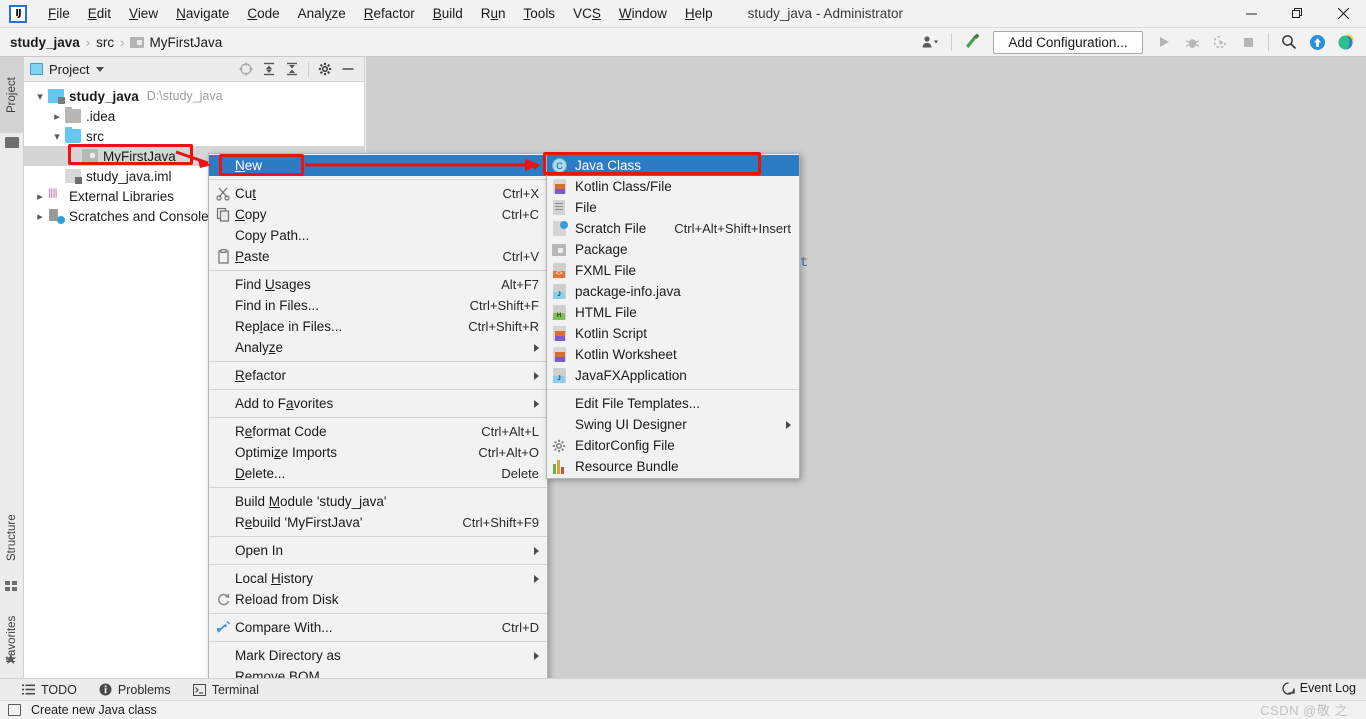 The height and width of the screenshot is (719, 1366). I want to click on status-bar: Create new Java class, so click(683, 709).